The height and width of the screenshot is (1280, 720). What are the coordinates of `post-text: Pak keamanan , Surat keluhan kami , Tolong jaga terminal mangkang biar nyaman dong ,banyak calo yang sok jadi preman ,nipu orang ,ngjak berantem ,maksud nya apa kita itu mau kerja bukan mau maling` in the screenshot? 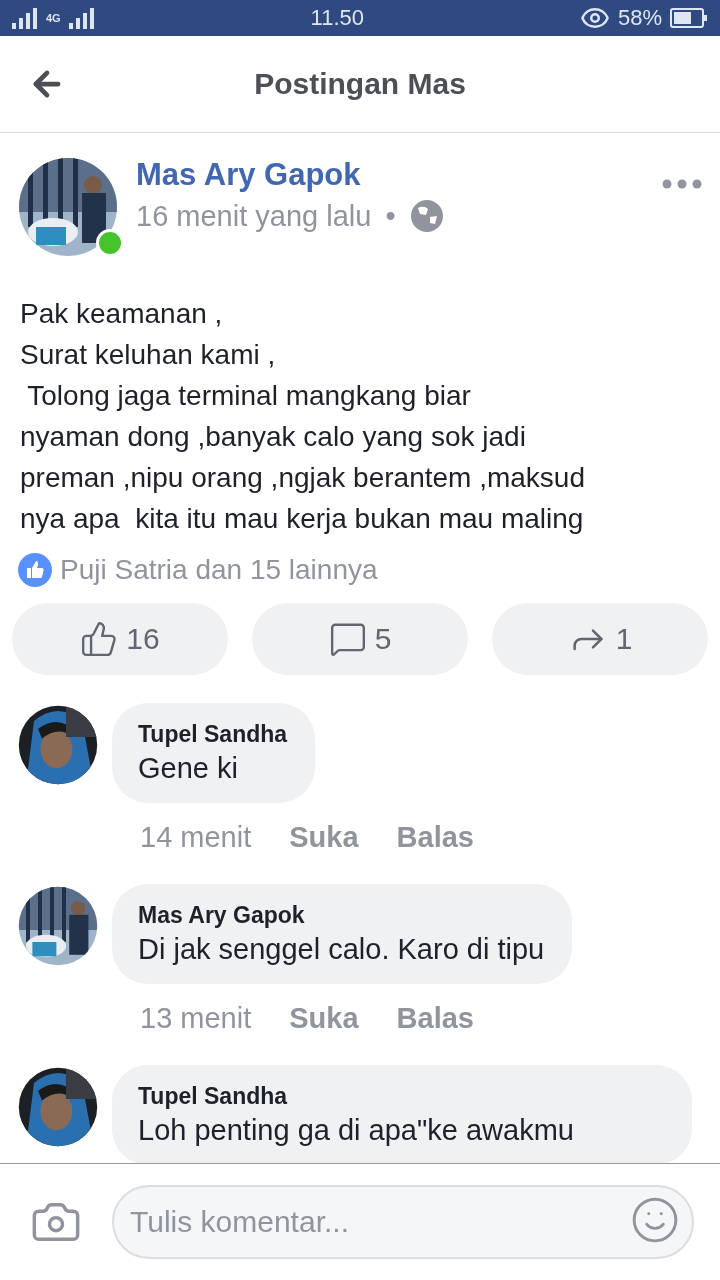 It's located at (302, 416).